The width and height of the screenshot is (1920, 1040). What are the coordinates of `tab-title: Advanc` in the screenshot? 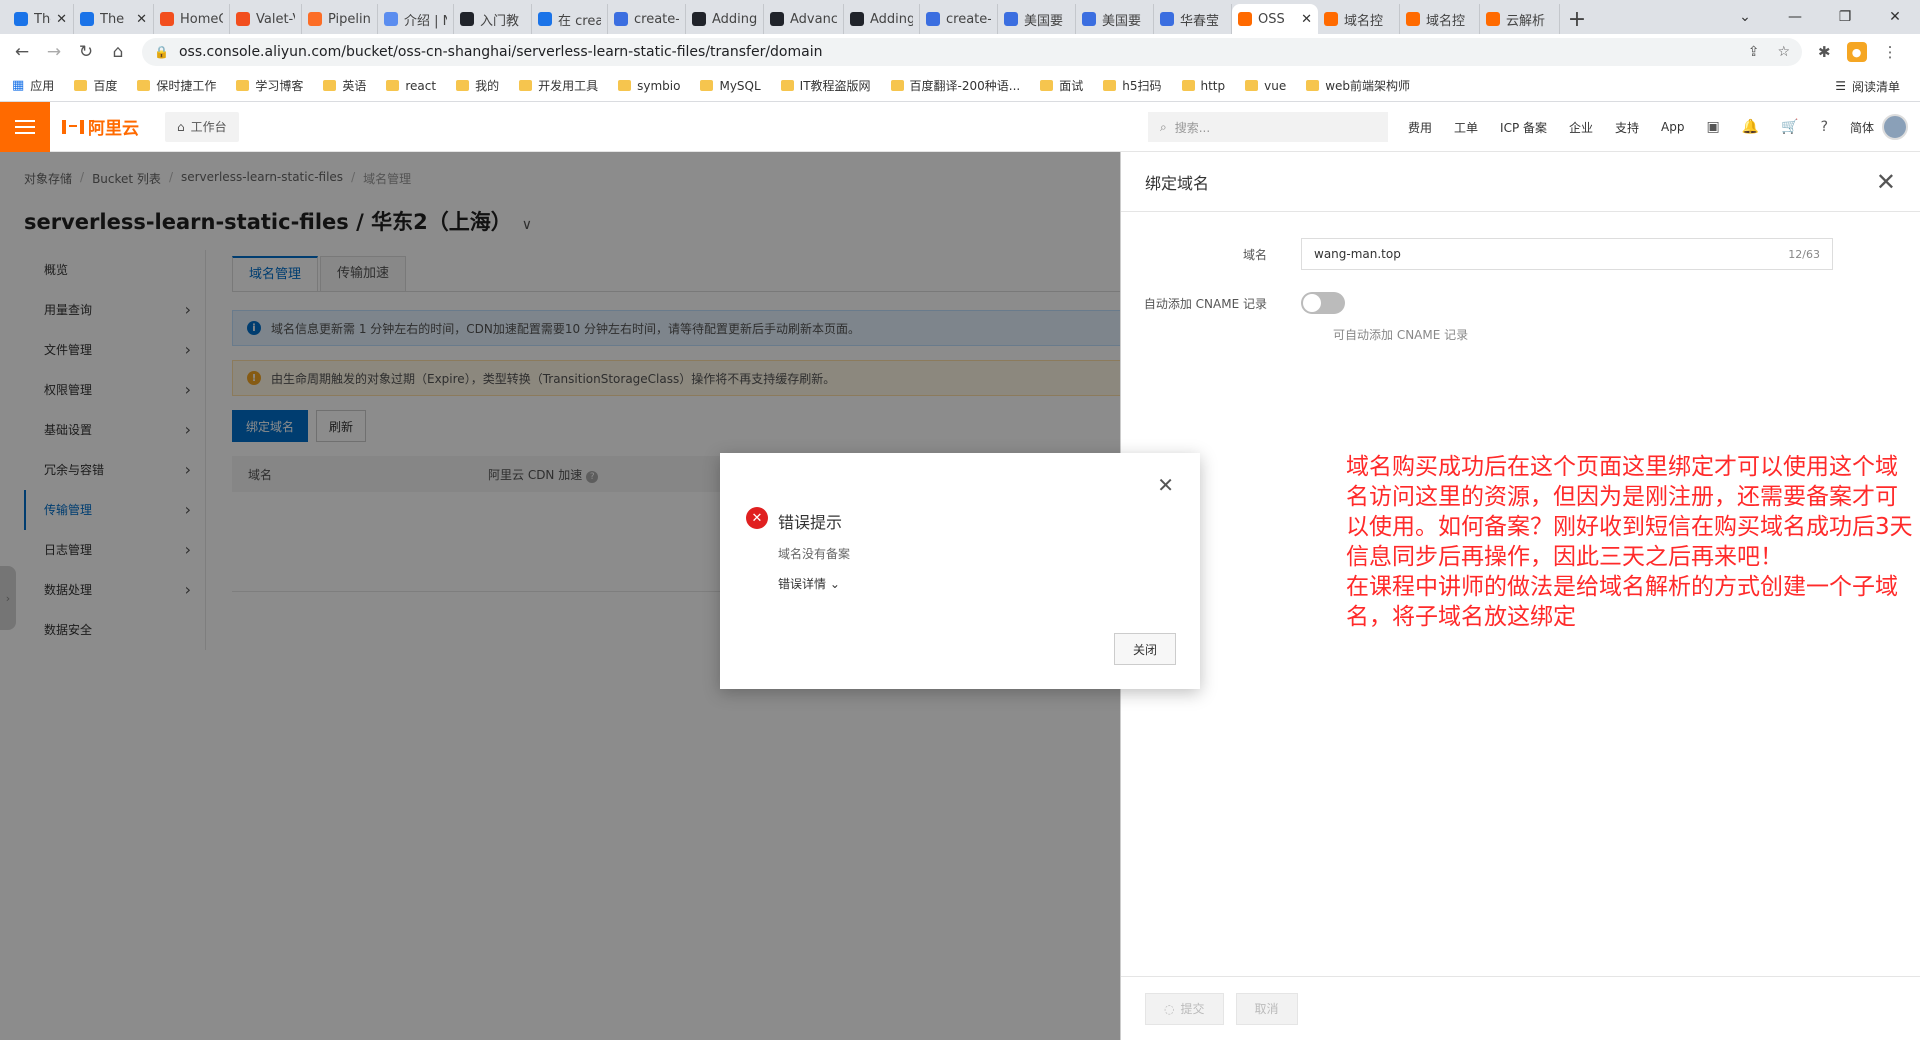 It's located at (813, 19).